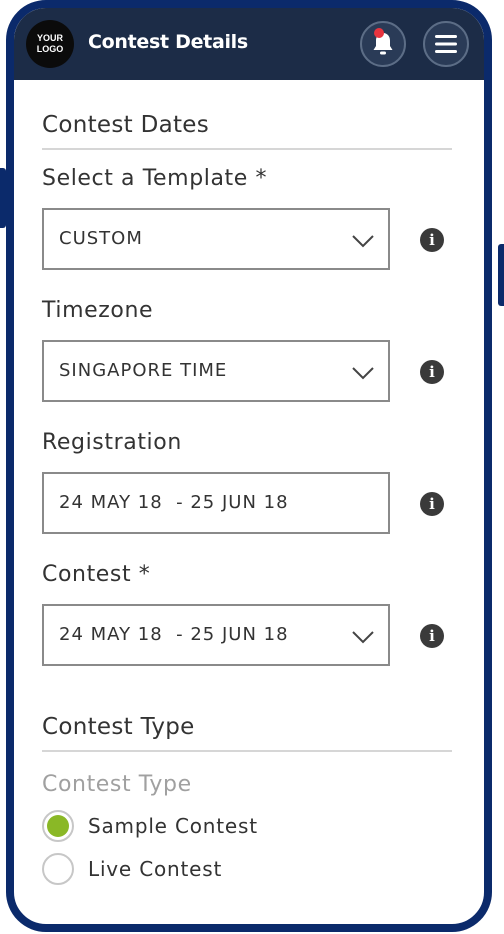  What do you see at coordinates (216, 239) in the screenshot?
I see `template-select: CUSTOM` at bounding box center [216, 239].